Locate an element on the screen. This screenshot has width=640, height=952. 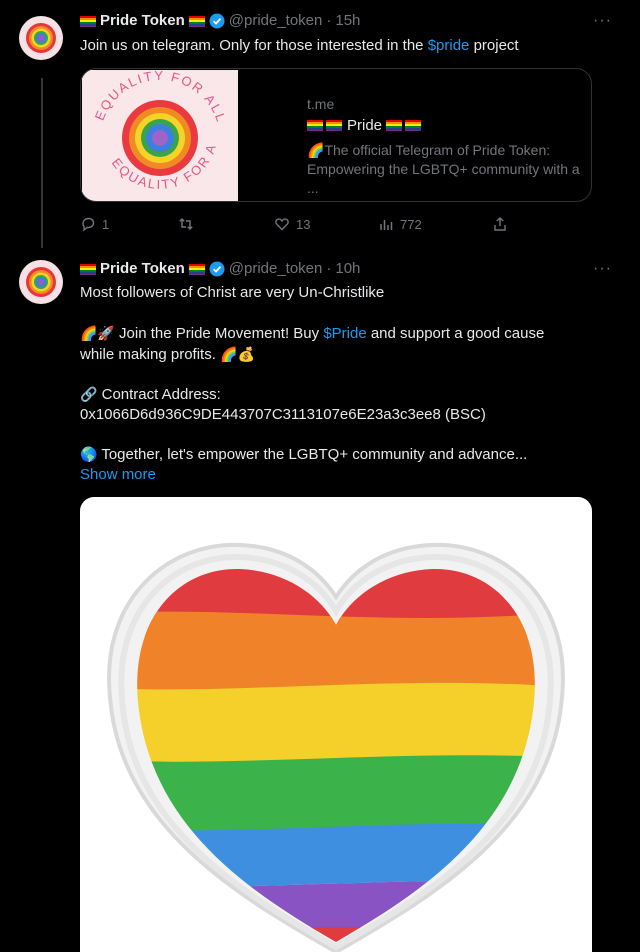
globe-emoji: 🌎 is located at coordinates (89, 454).